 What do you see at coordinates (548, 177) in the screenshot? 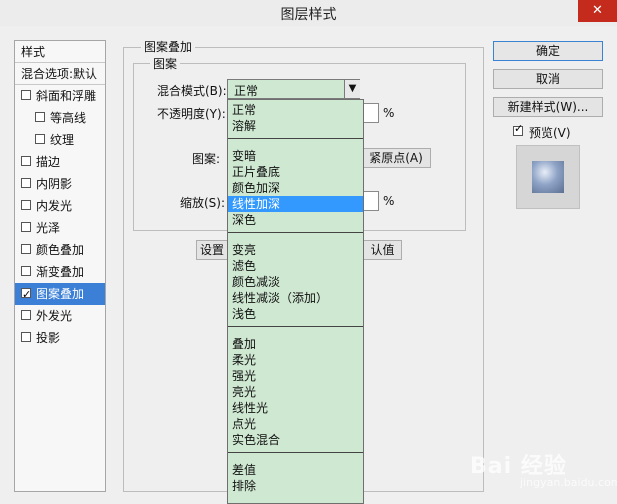
I see `preview-swatch` at bounding box center [548, 177].